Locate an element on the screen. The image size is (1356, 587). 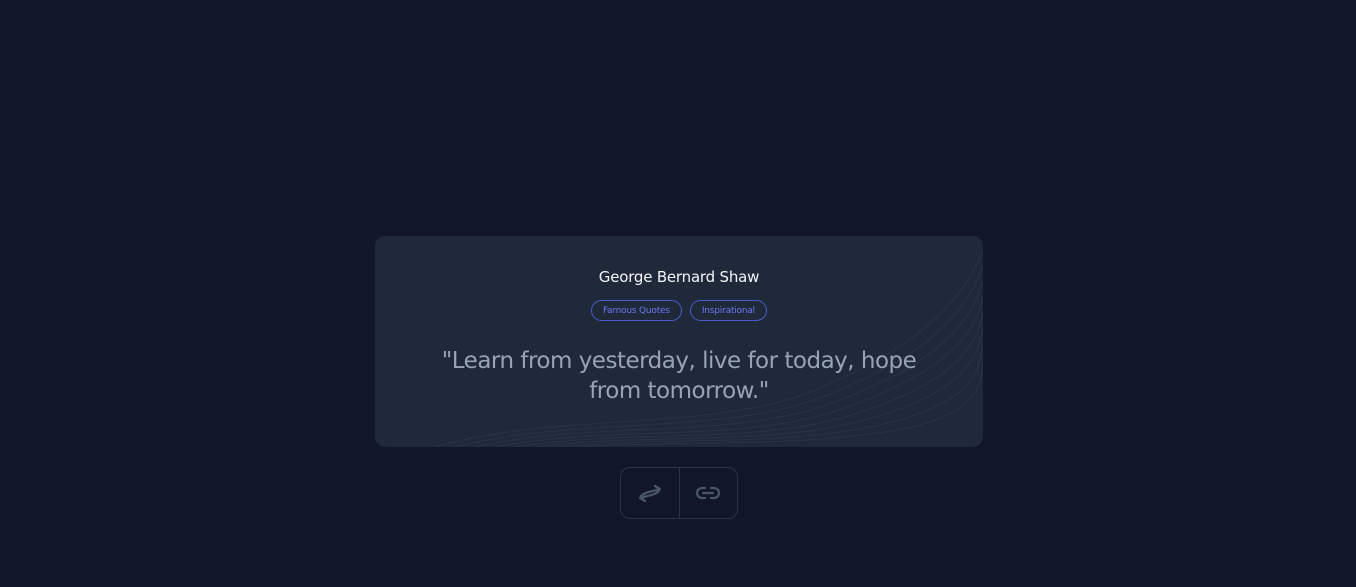
tag-inspirational: Inspirational is located at coordinates (728, 310).